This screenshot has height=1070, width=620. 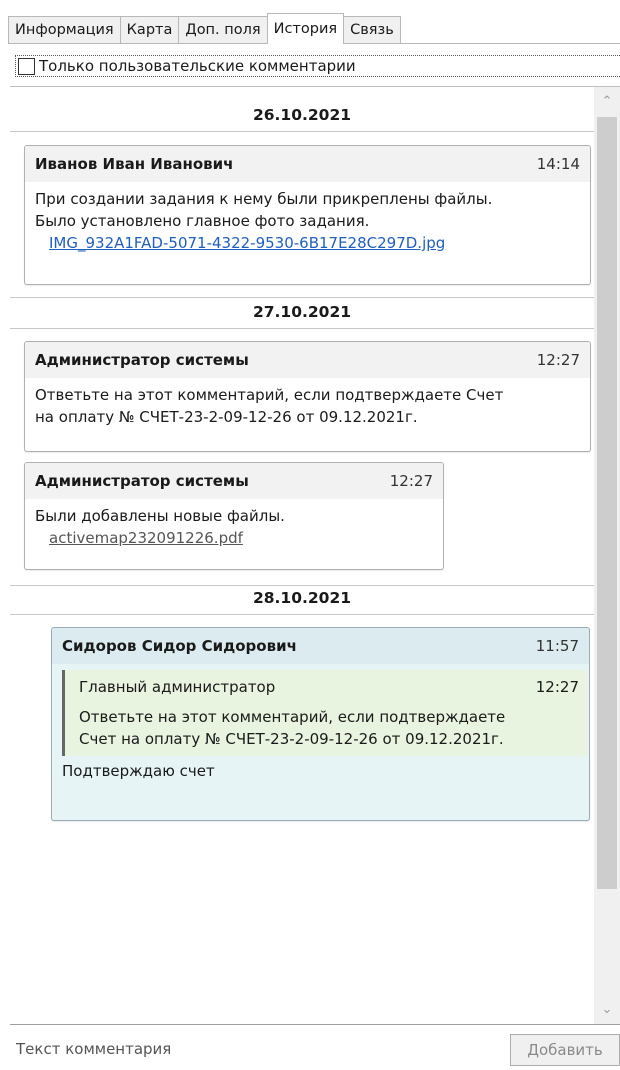 I want to click on input-divider, so click(x=315, y=1024).